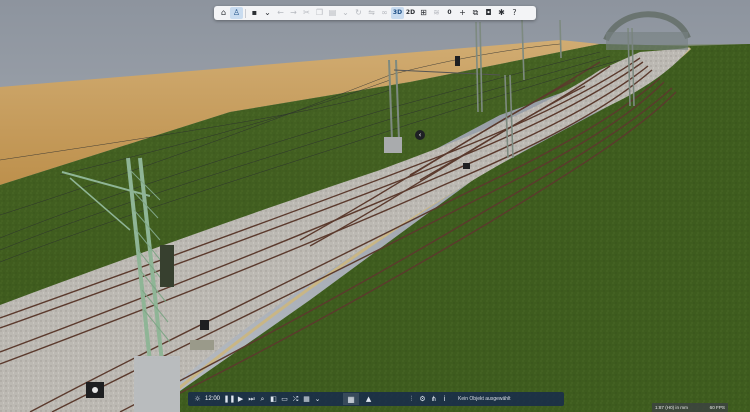  I want to click on locomotive-icon: ◧, so click(273, 399).